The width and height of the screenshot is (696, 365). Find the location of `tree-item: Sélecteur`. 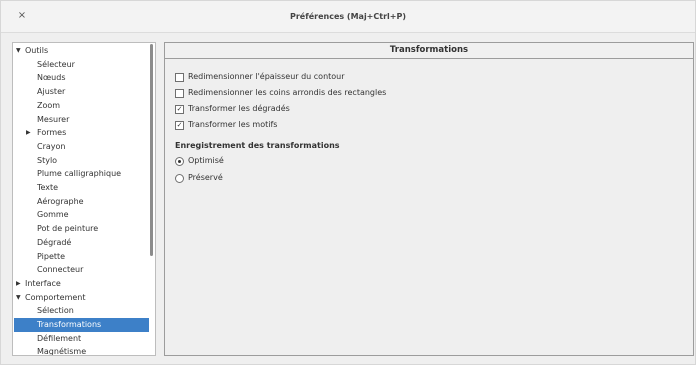

tree-item: Sélecteur is located at coordinates (81, 65).